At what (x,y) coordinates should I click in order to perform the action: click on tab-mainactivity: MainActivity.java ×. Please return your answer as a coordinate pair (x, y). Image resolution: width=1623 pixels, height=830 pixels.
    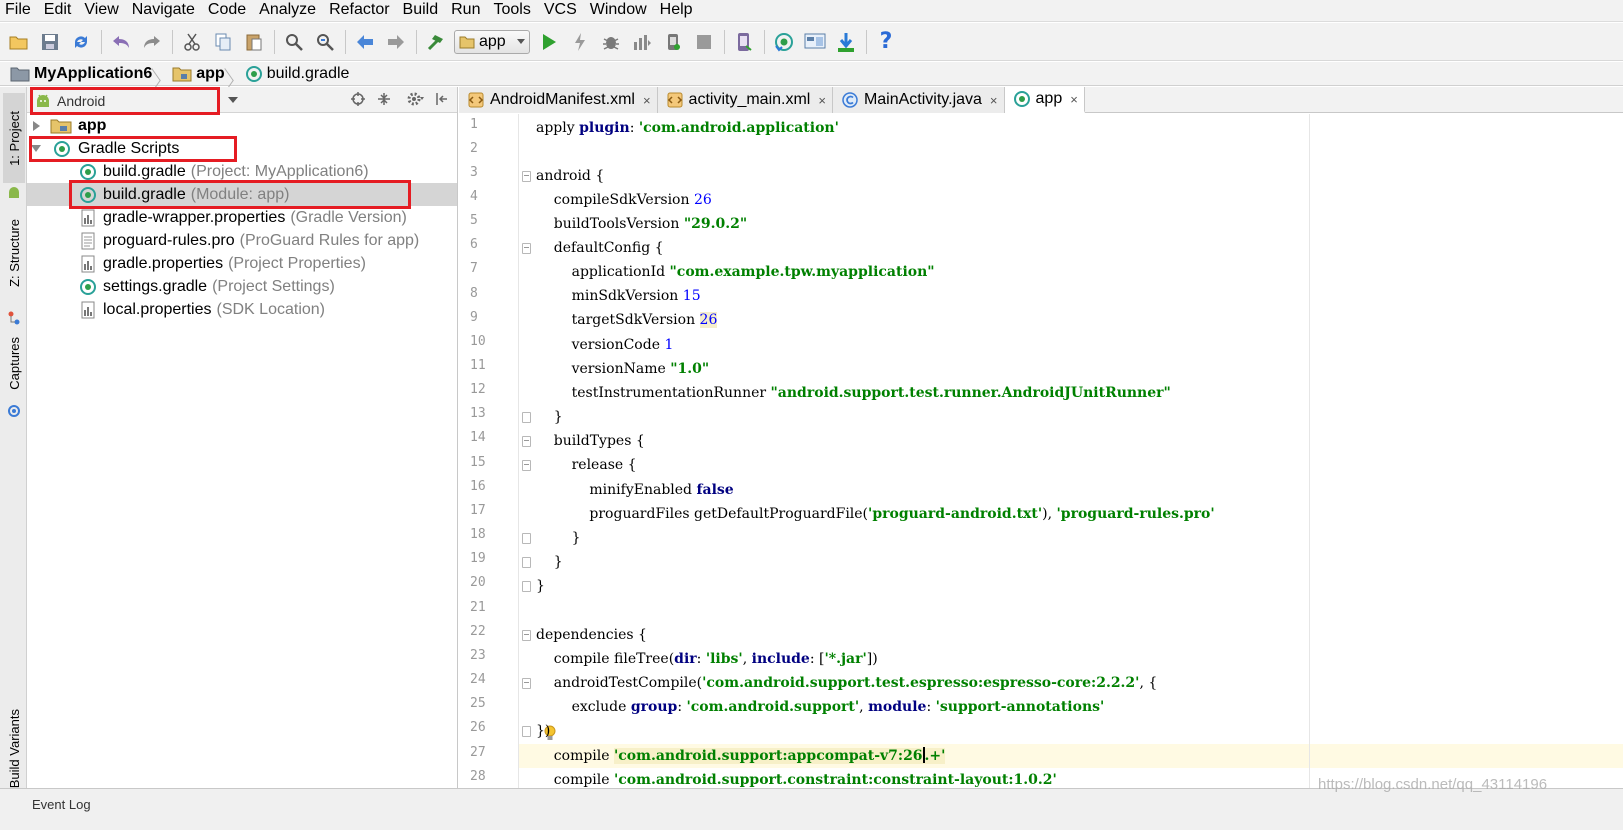
    Looking at the image, I should click on (918, 100).